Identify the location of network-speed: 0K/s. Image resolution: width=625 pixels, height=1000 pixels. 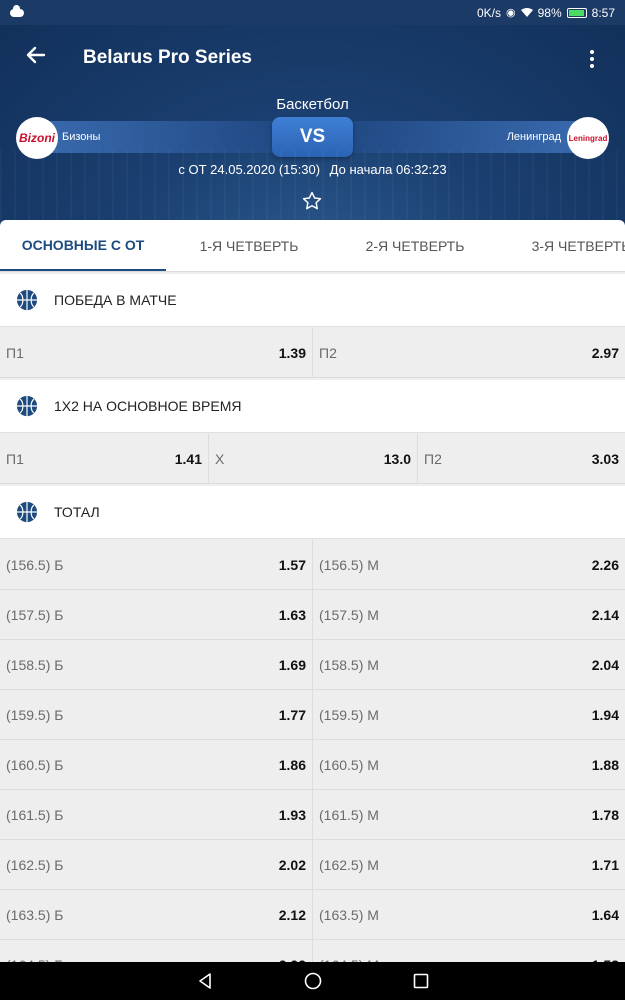
(488, 12).